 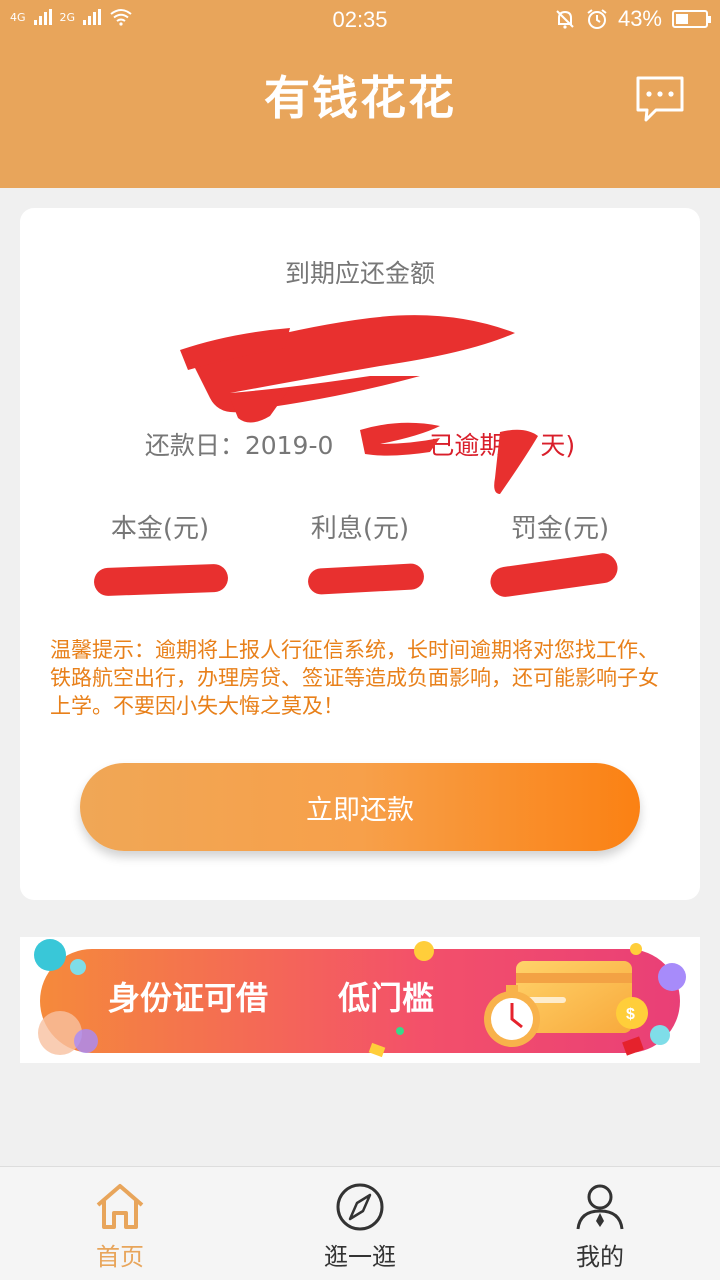 What do you see at coordinates (194, 445) in the screenshot?
I see `due-date-label: 还款日：` at bounding box center [194, 445].